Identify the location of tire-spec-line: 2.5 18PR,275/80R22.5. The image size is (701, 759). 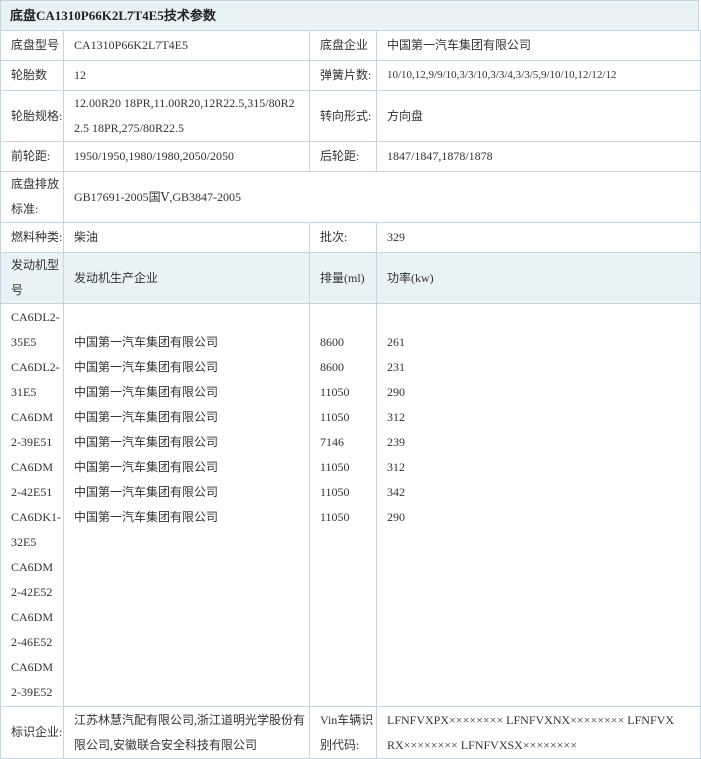
(129, 128).